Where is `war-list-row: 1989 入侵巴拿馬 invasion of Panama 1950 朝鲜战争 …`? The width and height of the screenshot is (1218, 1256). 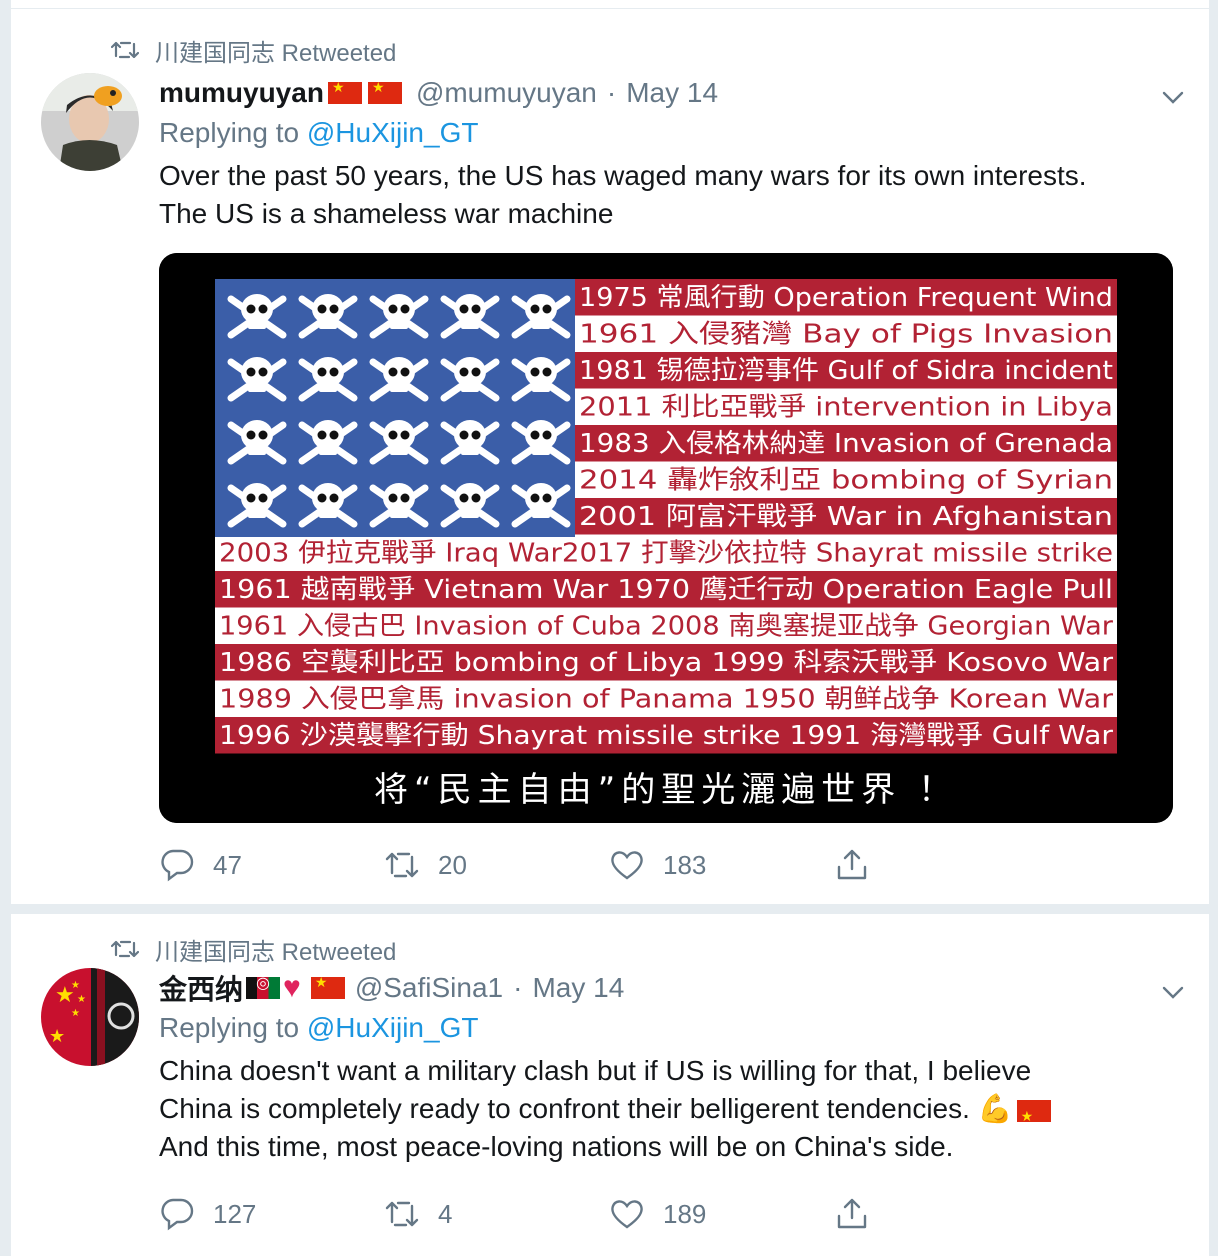
war-list-row: 1989 入侵巴拿馬 invasion of Panama 1950 朝鲜战争 … is located at coordinates (666, 700).